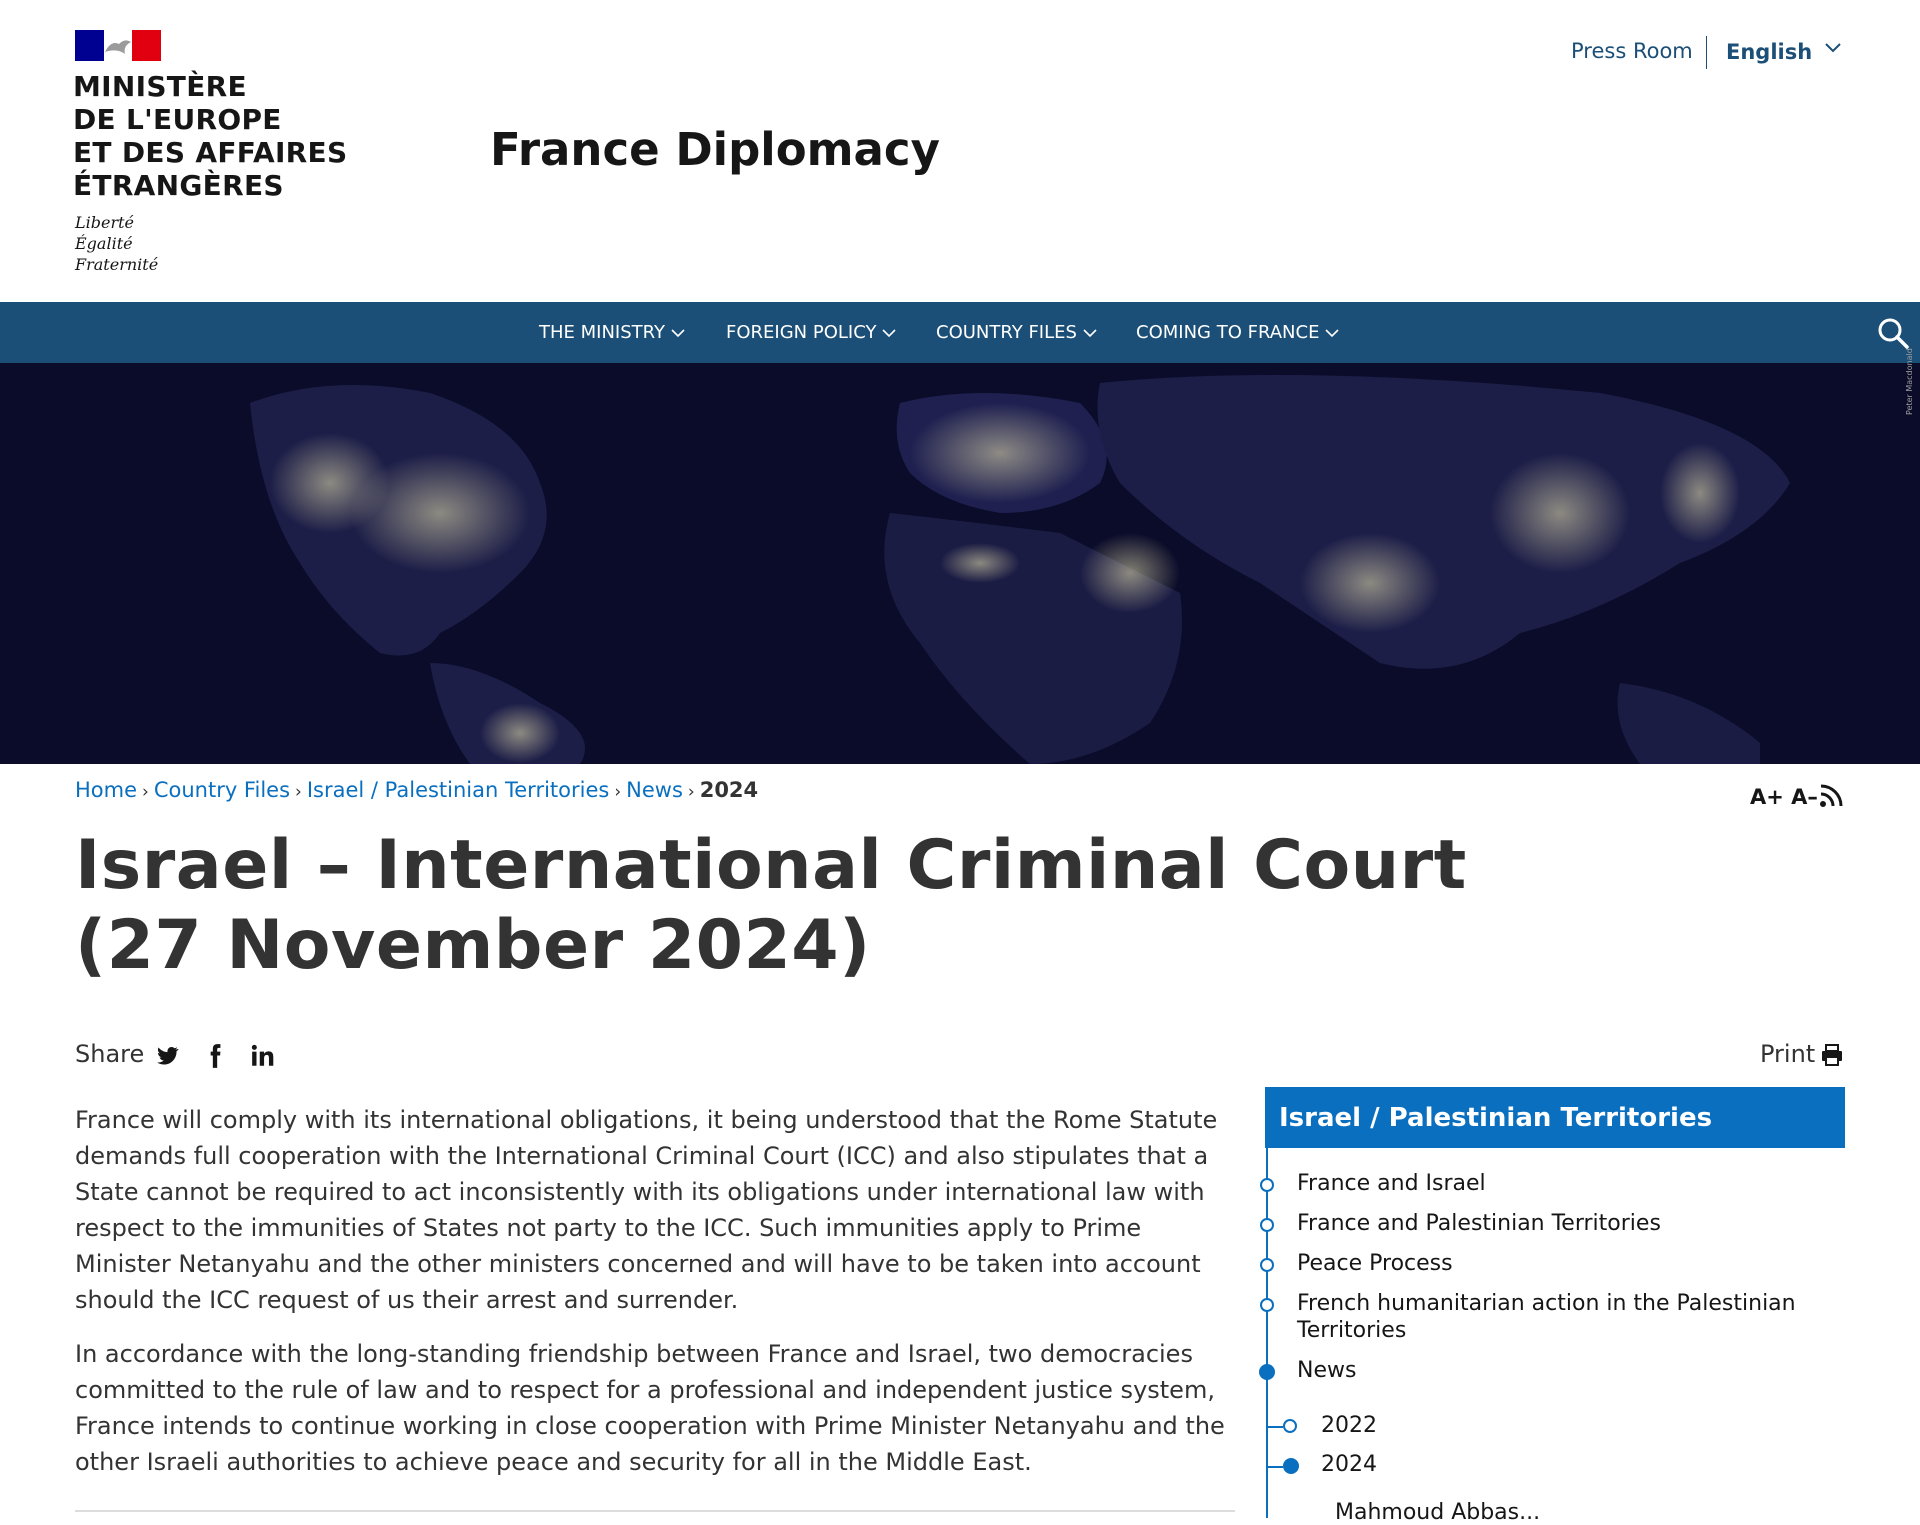 This screenshot has width=1920, height=1525. What do you see at coordinates (1787, 1054) in the screenshot?
I see `print-label: Print` at bounding box center [1787, 1054].